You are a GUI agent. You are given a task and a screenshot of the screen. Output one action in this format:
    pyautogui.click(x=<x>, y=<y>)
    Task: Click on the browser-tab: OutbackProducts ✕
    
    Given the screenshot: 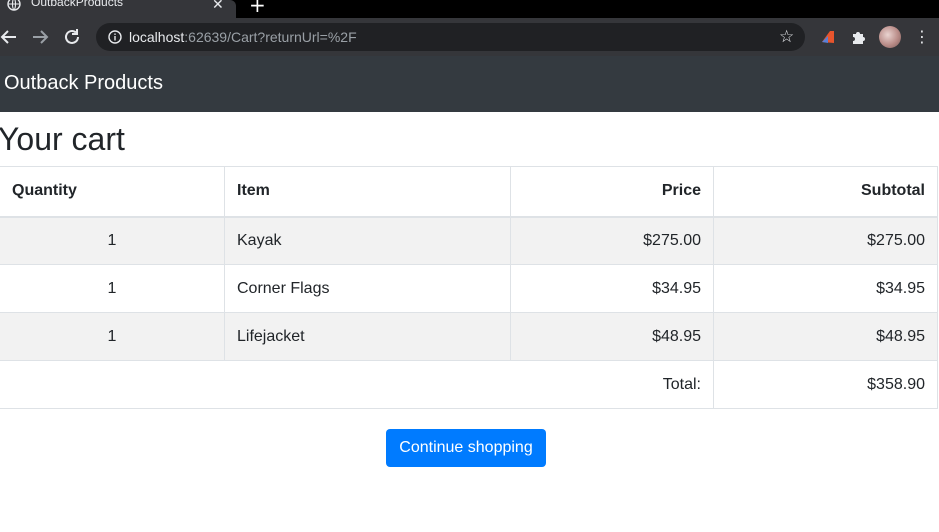 What is the action you would take?
    pyautogui.click(x=118, y=9)
    